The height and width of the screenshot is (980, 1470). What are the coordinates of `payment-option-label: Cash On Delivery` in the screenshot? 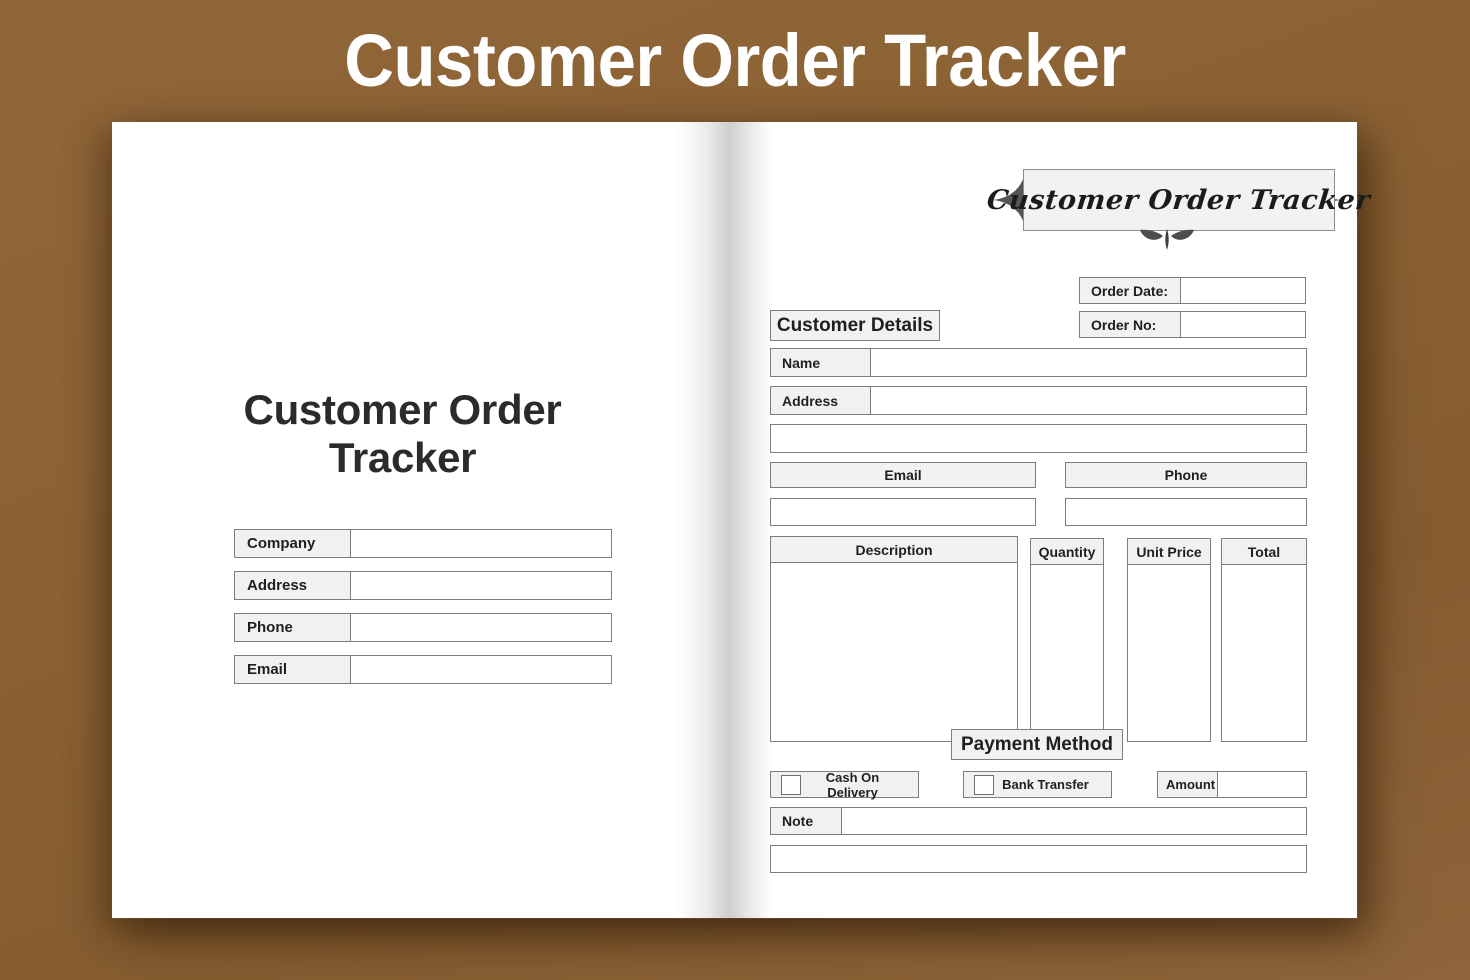 It's located at (852, 784).